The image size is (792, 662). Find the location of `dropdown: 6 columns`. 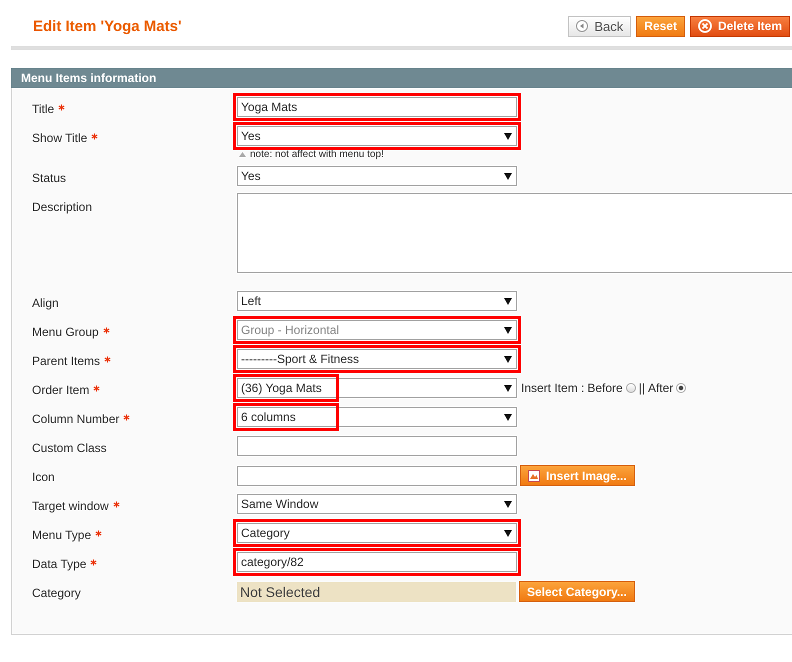

dropdown: 6 columns is located at coordinates (377, 417).